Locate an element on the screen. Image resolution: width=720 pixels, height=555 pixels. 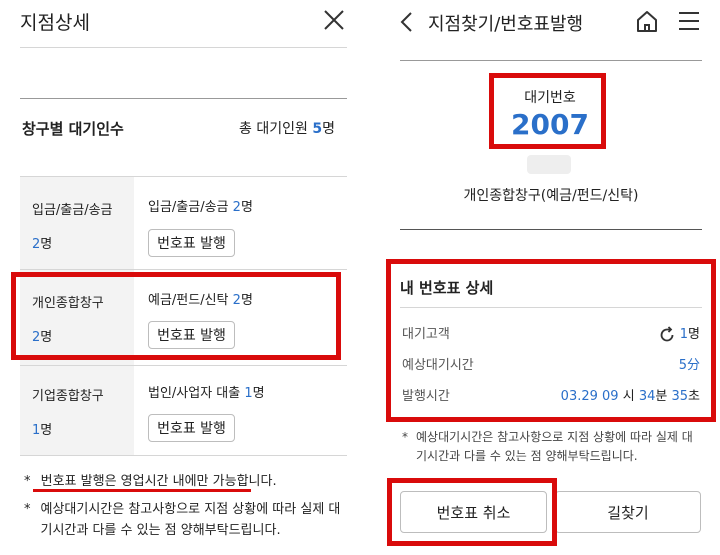
home-icon is located at coordinates (647, 21).